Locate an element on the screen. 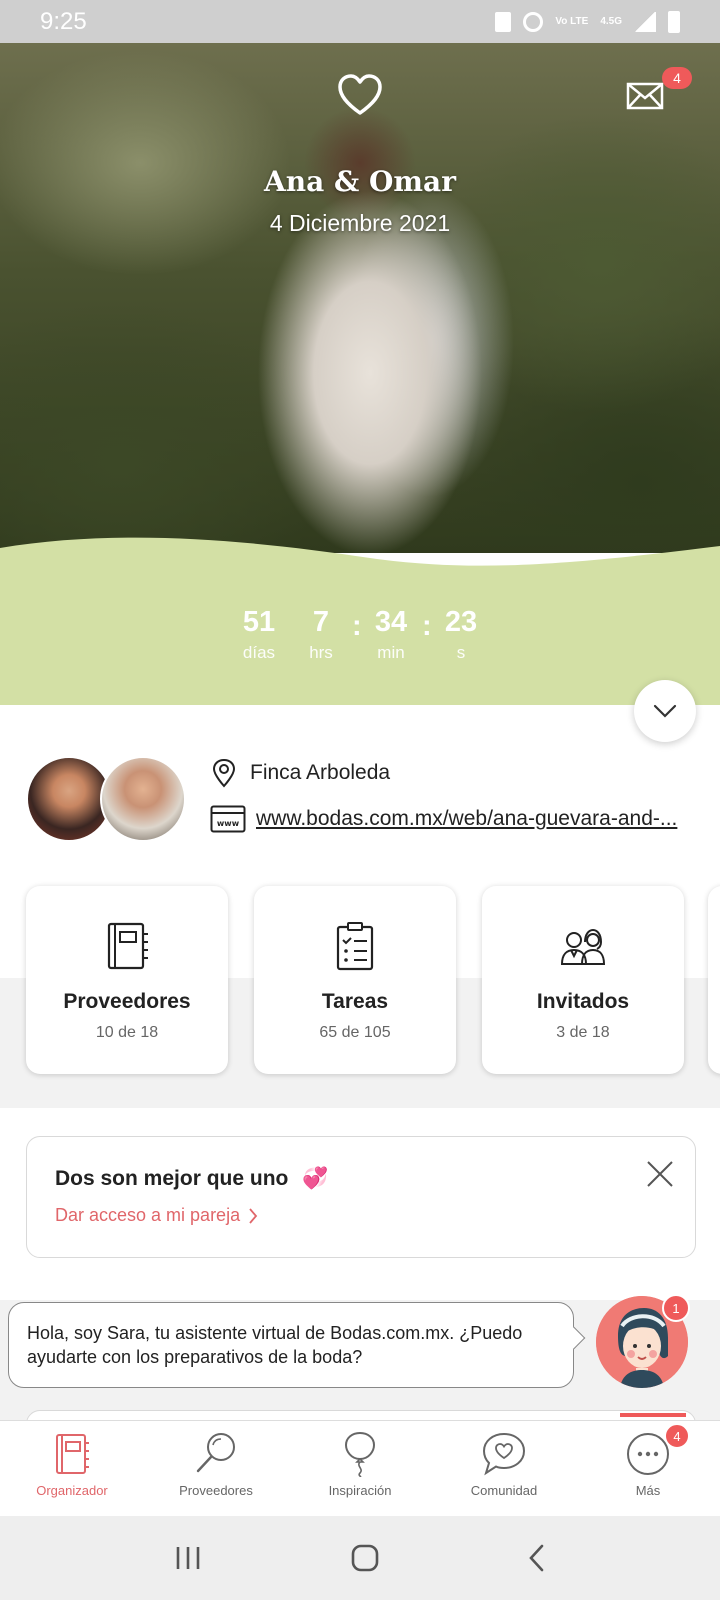  system-nav-bar is located at coordinates (360, 1558).